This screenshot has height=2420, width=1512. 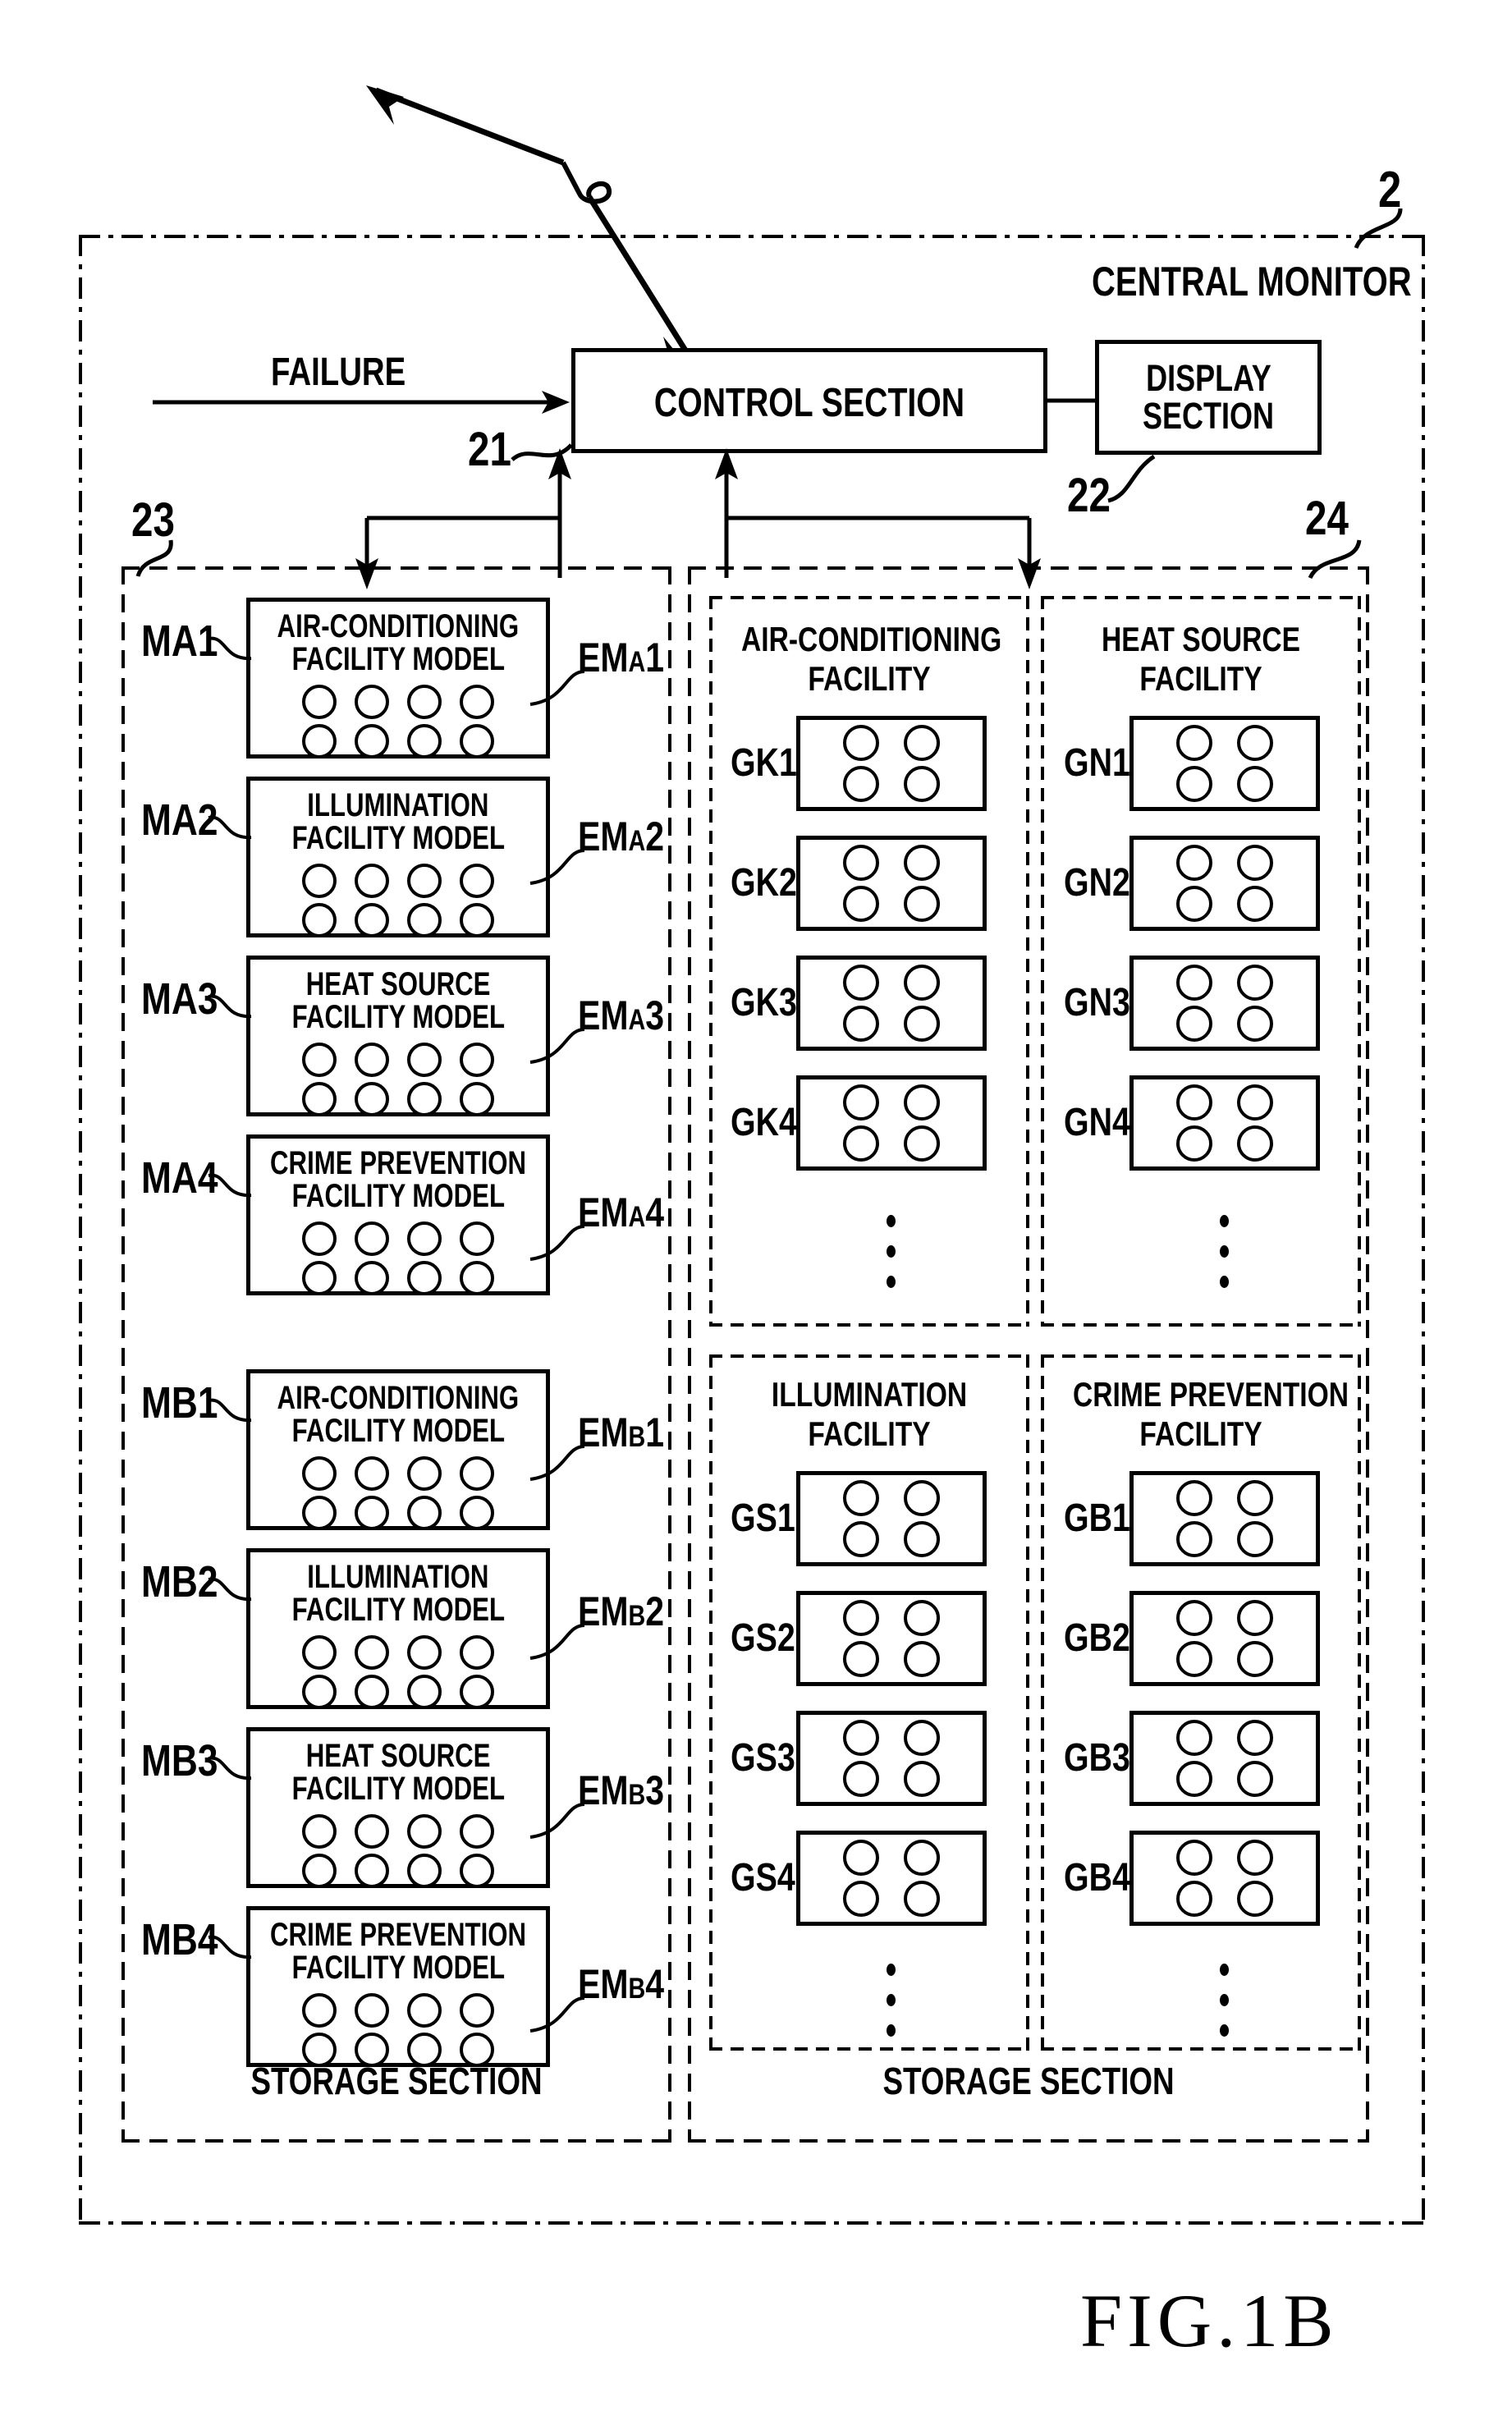 I want to click on facility-box-GK1, so click(x=891, y=764).